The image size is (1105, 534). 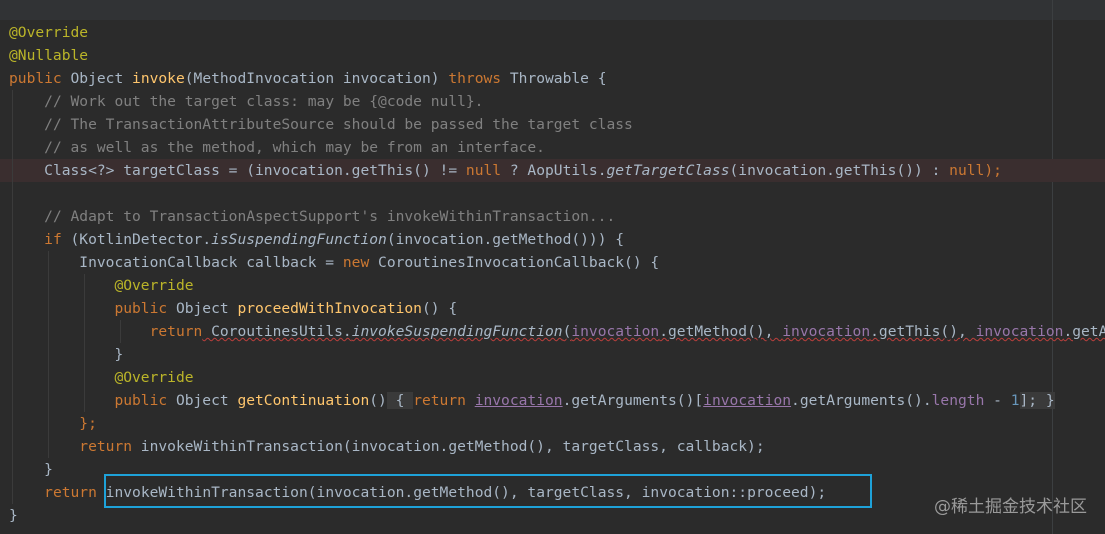 What do you see at coordinates (88, 423) in the screenshot?
I see `anon-class-end: };` at bounding box center [88, 423].